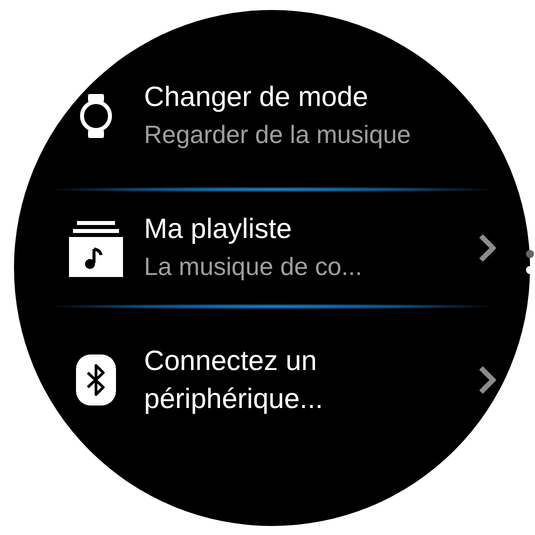  What do you see at coordinates (218, 229) in the screenshot?
I see `item-title: Ma playliste` at bounding box center [218, 229].